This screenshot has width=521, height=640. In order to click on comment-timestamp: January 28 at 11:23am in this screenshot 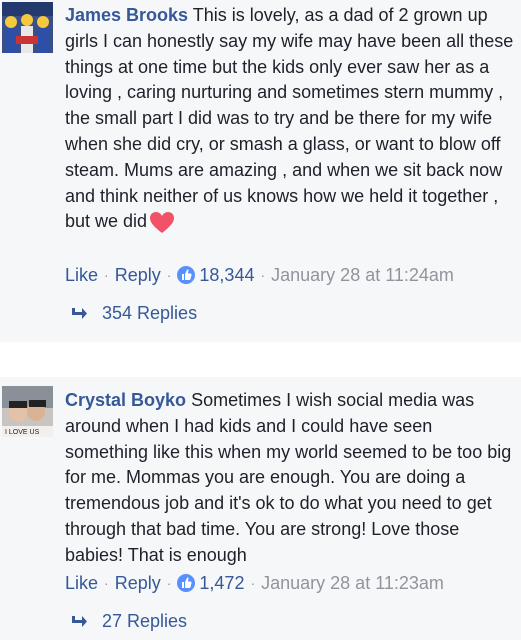, I will do `click(352, 583)`.